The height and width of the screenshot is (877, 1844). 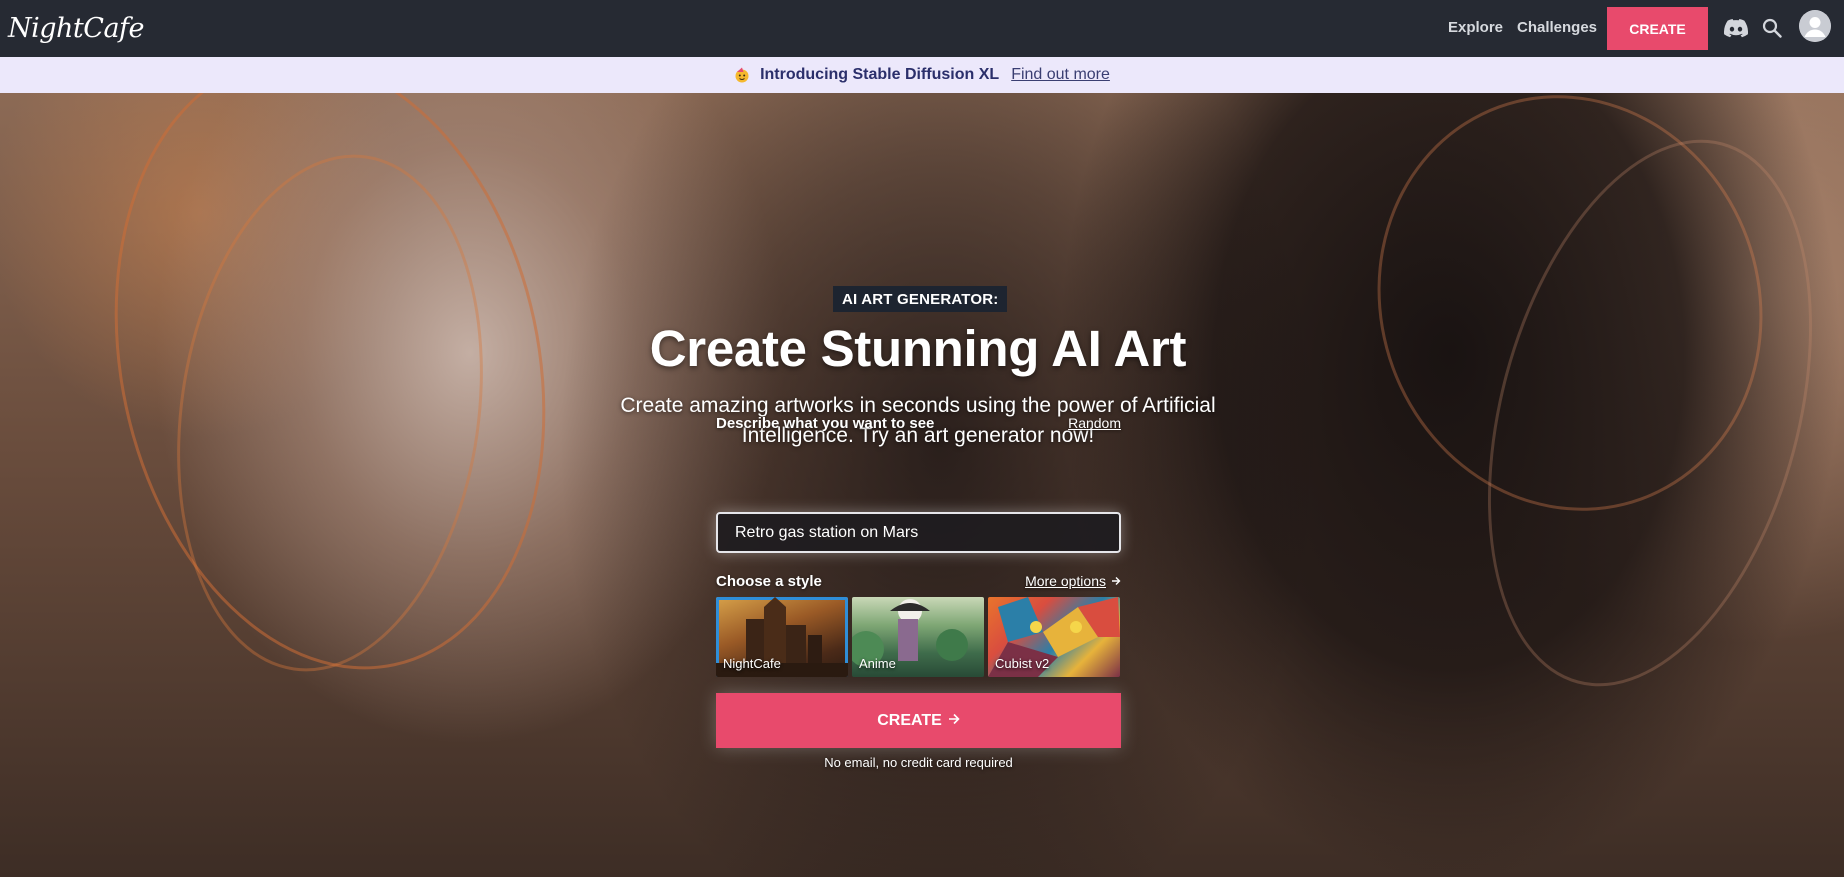 I want to click on hero-create-button: CREATE, so click(x=918, y=720).